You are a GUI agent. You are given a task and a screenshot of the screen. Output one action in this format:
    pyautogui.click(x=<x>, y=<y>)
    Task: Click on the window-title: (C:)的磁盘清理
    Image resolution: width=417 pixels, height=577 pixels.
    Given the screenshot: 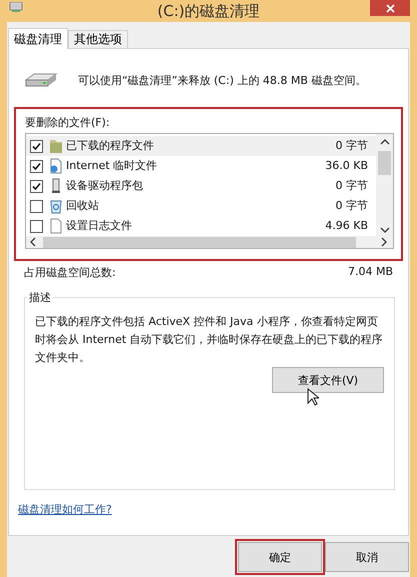 What is the action you would take?
    pyautogui.click(x=208, y=11)
    